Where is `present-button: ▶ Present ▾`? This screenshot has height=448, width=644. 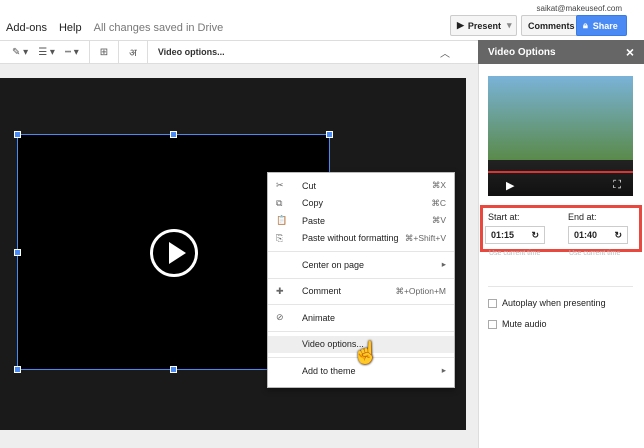
present-button: ▶ Present ▾ is located at coordinates (483, 25).